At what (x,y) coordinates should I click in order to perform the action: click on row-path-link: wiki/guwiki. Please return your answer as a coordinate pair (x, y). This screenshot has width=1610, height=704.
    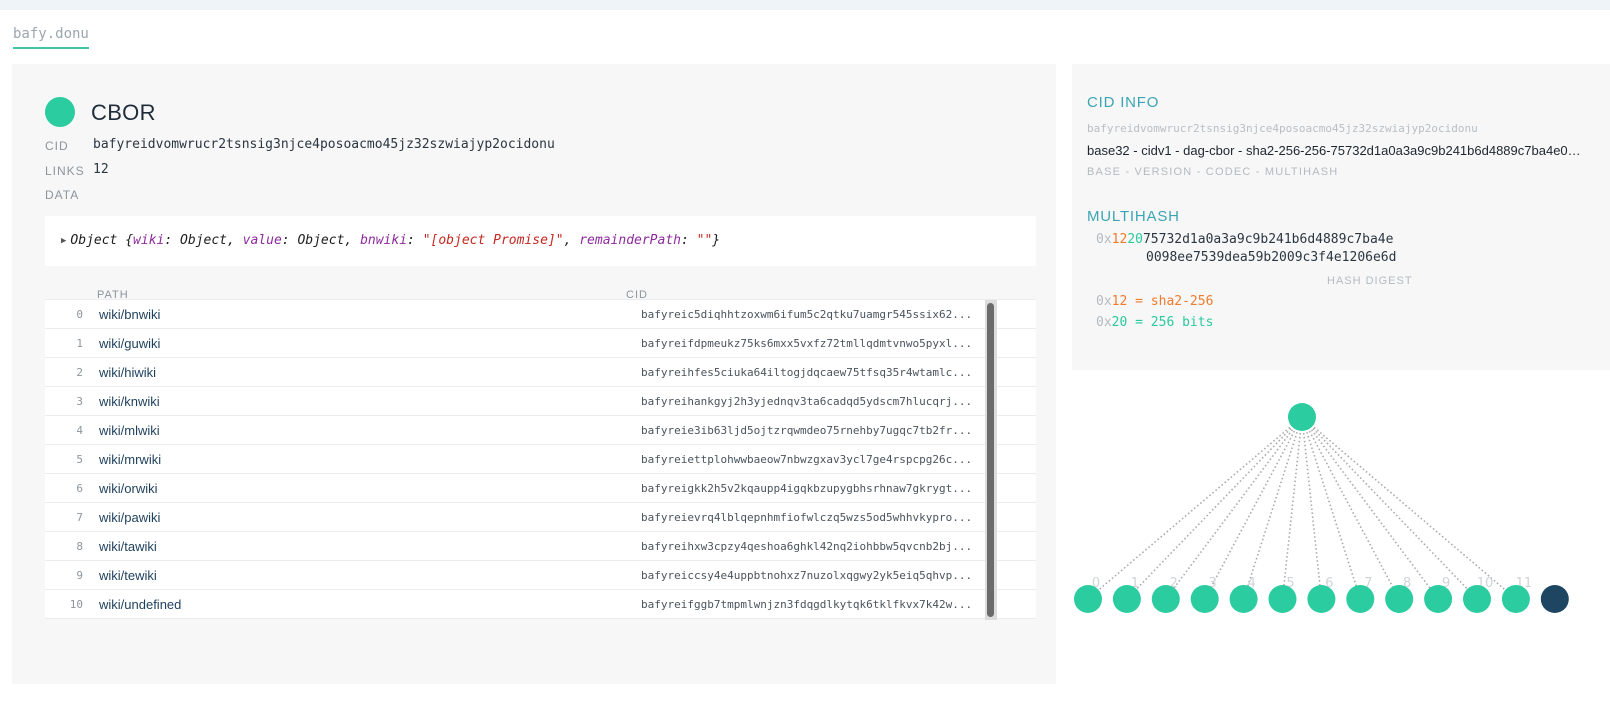
    Looking at the image, I should click on (129, 343).